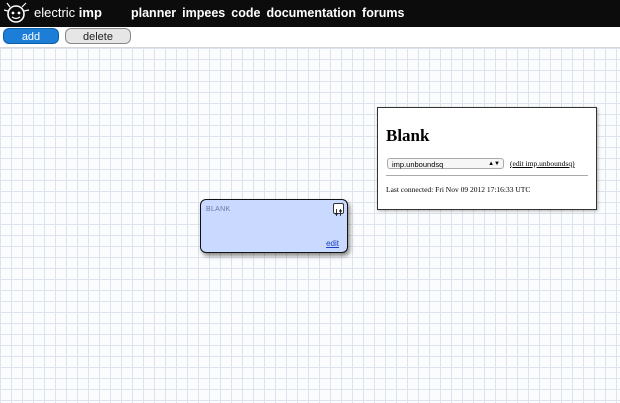 This screenshot has width=620, height=403. Describe the element at coordinates (332, 243) in the screenshot. I see `node-edit-link: edit` at that location.